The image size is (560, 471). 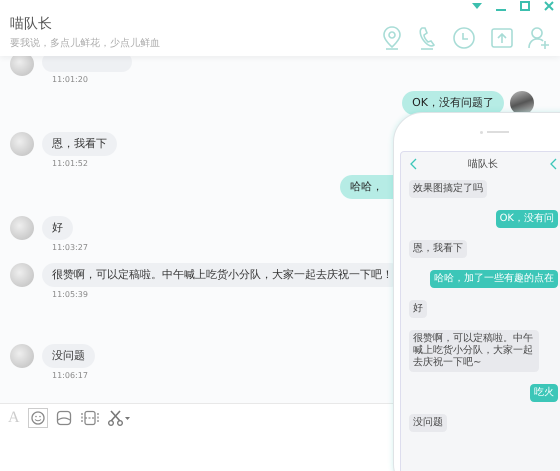 What do you see at coordinates (527, 219) in the screenshot?
I see `message-bubble: OK，没有问` at bounding box center [527, 219].